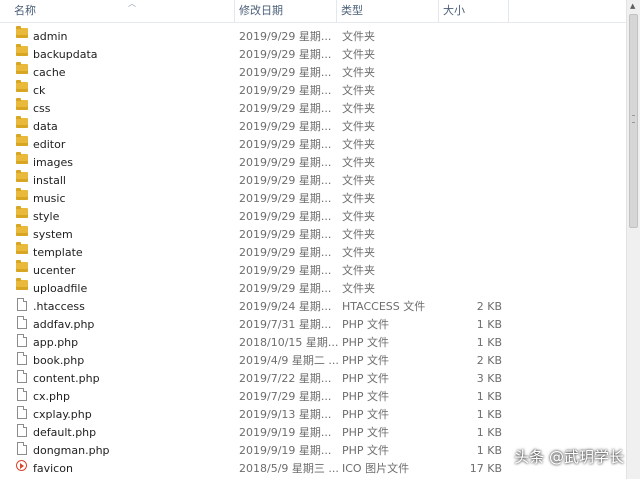  What do you see at coordinates (313, 180) in the screenshot?
I see `file-row: install 2019/9/29 星期... 文件夹` at bounding box center [313, 180].